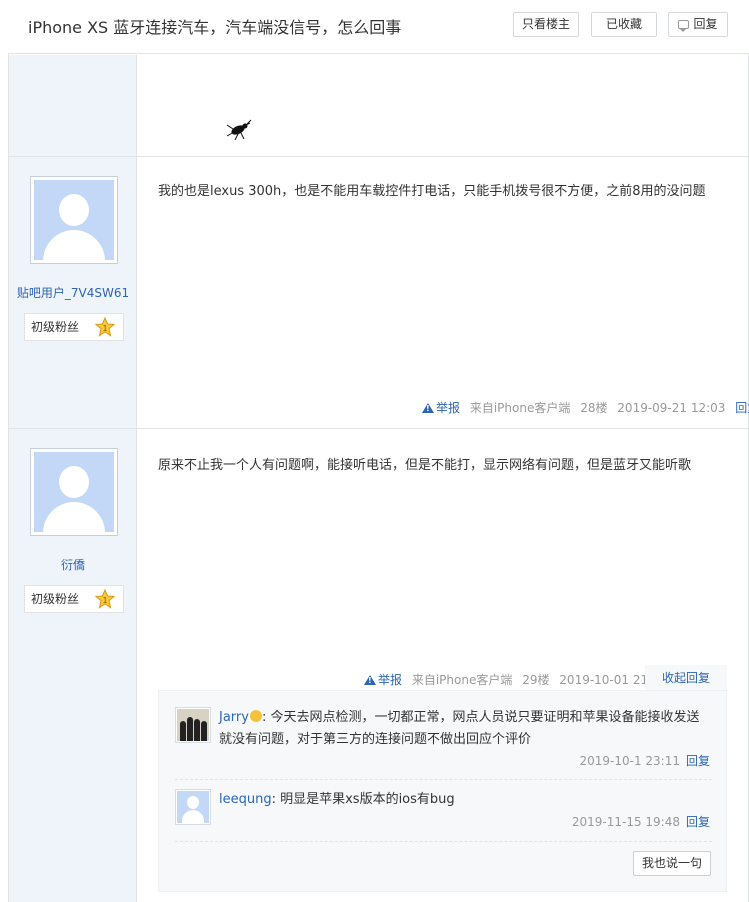 Image resolution: width=749 pixels, height=902 pixels. I want to click on level-badge: 初级粉丝 1, so click(74, 599).